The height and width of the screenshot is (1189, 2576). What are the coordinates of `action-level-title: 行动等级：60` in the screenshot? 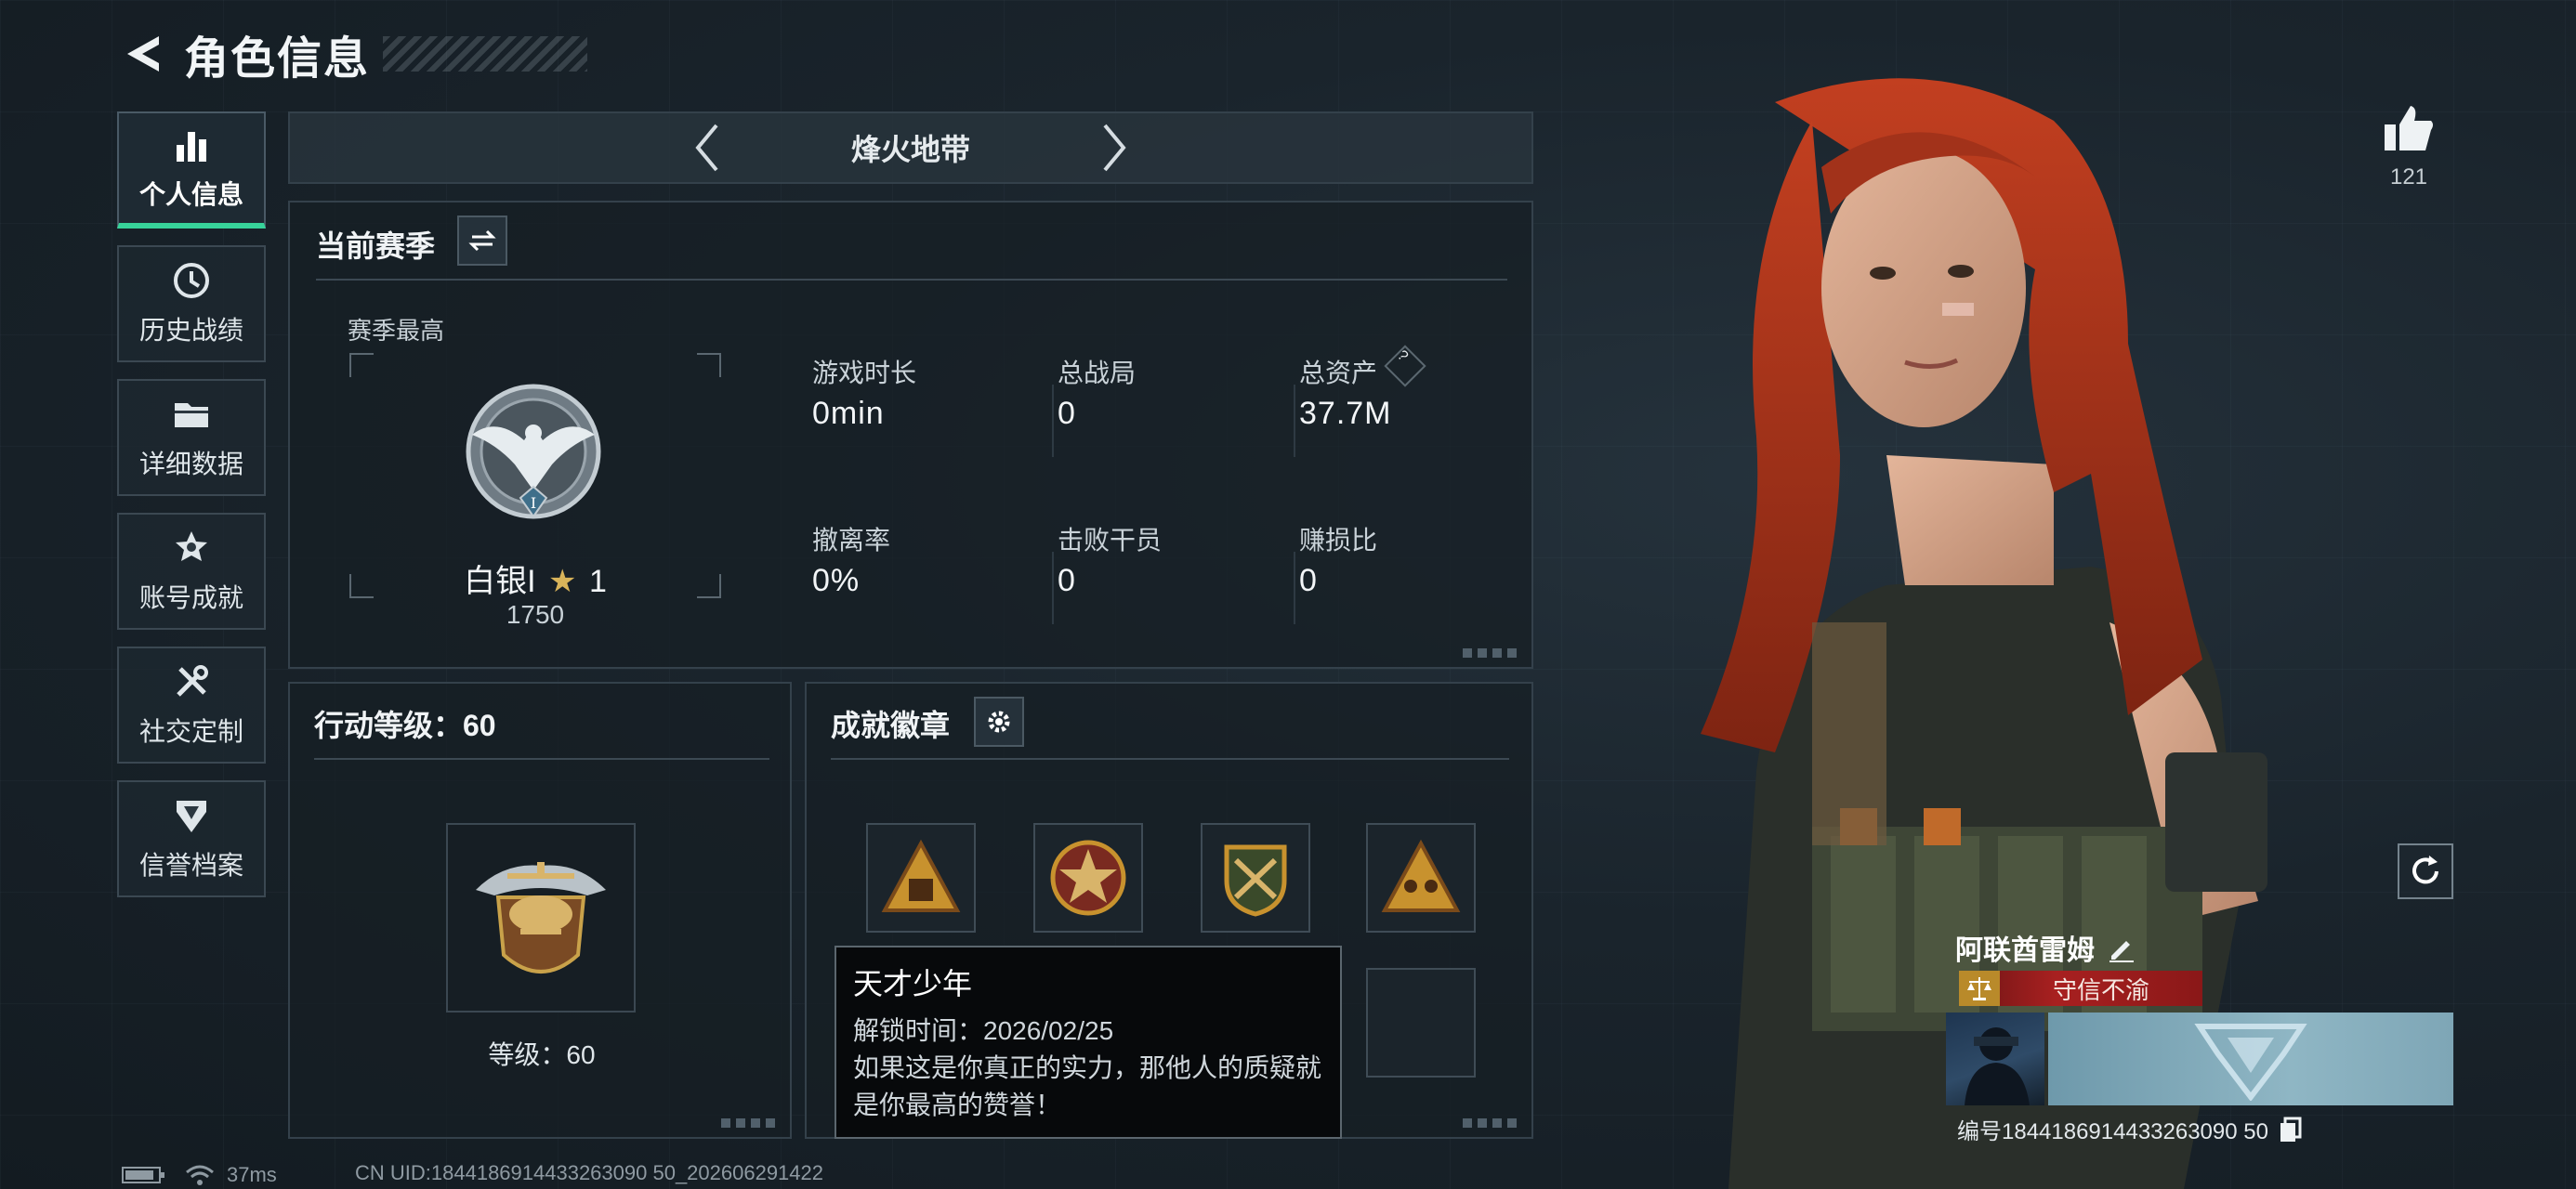 It's located at (405, 726).